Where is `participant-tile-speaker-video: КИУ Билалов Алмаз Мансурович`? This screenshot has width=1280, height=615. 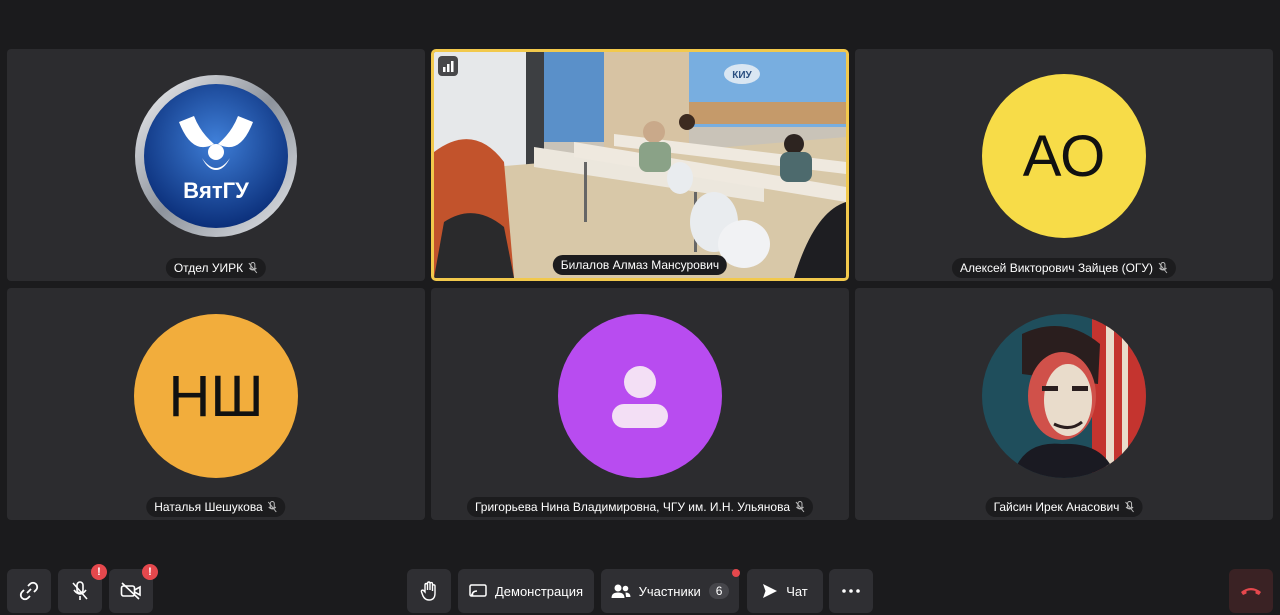 participant-tile-speaker-video: КИУ Билалов Алмаз Мансурович is located at coordinates (640, 165).